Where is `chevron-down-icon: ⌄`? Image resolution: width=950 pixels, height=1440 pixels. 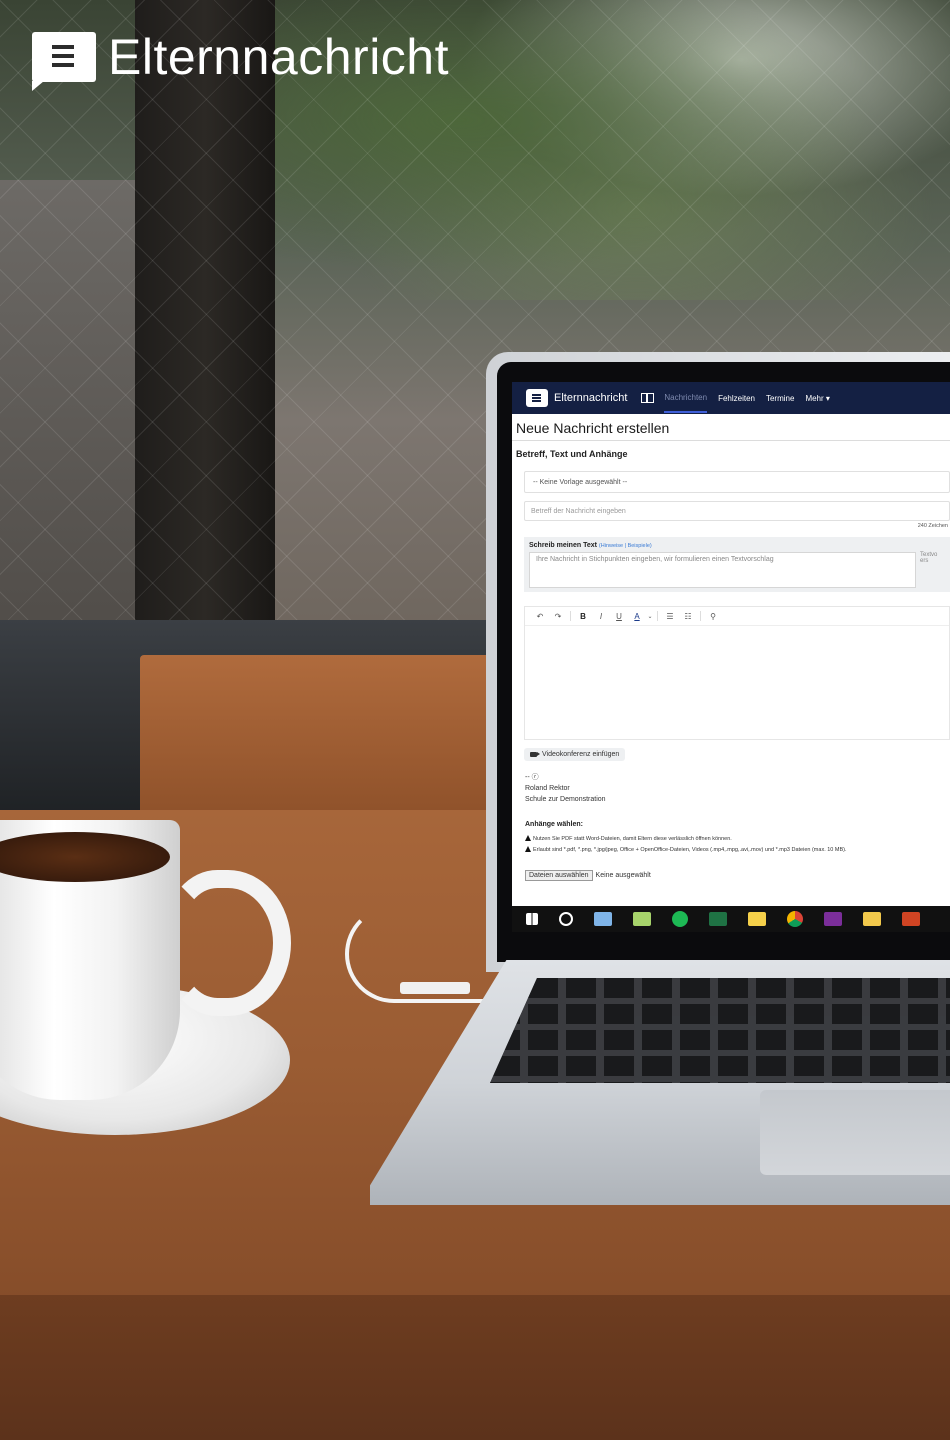 chevron-down-icon: ⌄ is located at coordinates (650, 616).